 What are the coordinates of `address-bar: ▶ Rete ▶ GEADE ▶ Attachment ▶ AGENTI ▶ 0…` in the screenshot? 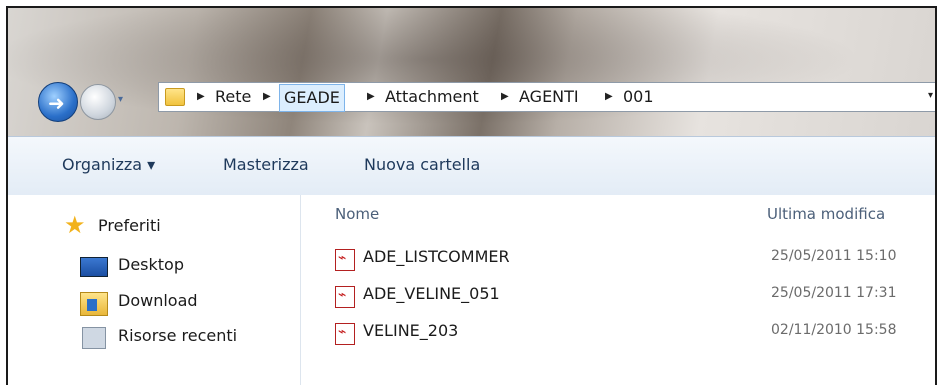 It's located at (546, 97).